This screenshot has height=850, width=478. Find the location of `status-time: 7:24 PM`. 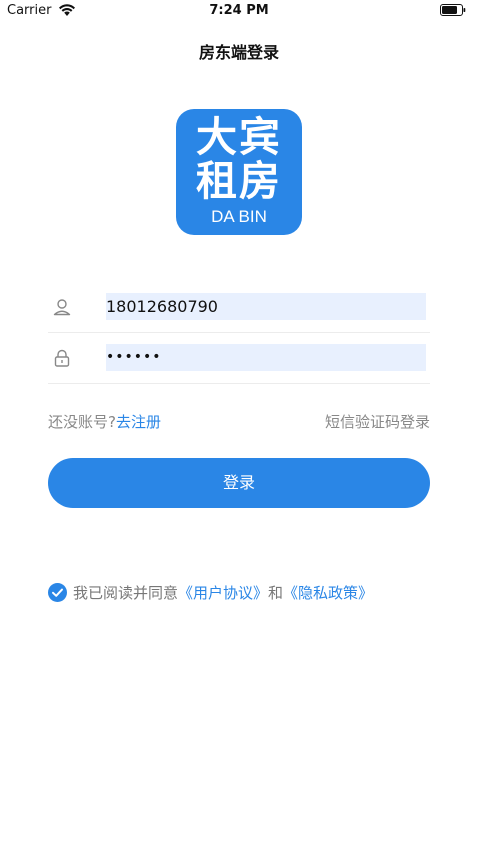

status-time: 7:24 PM is located at coordinates (239, 10).